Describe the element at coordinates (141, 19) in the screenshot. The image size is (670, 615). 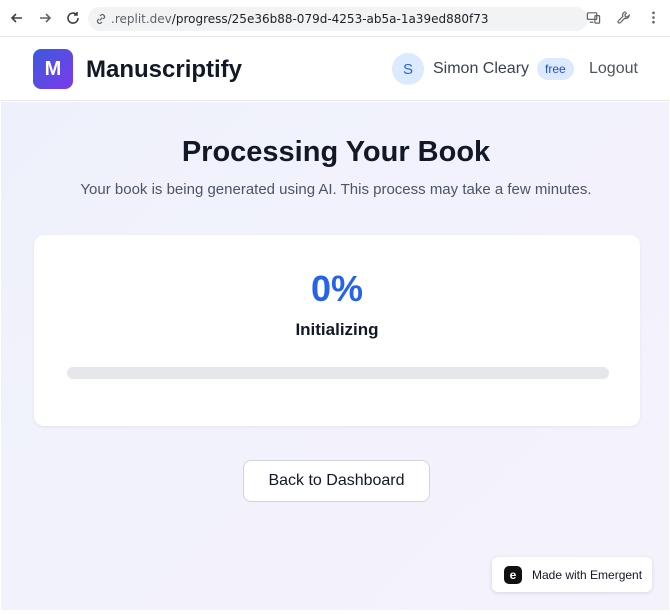
I see `url-host: .replit.dev` at that location.